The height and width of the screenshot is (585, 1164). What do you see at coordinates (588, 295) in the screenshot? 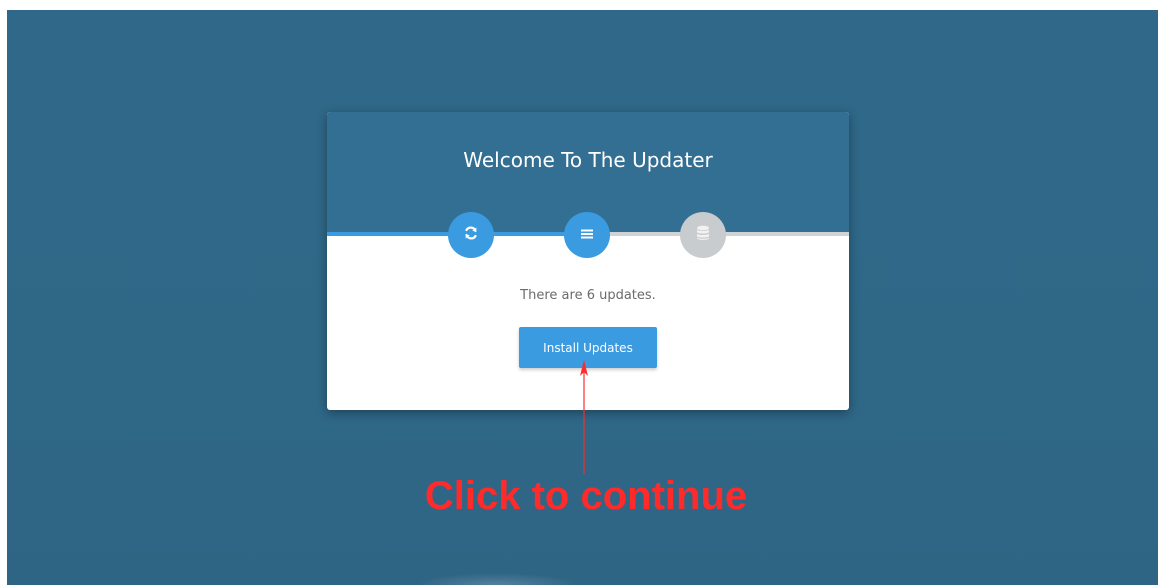
I see `update-count-text: There are 6 updates.` at bounding box center [588, 295].